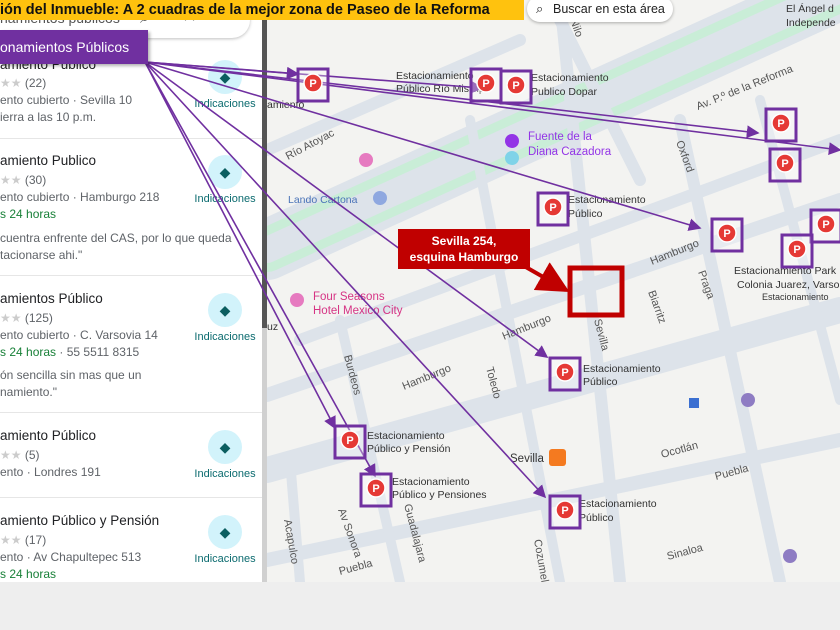 The image size is (840, 630). Describe the element at coordinates (74, 47) in the screenshot. I see `category-tag: onamientos Públicos` at that location.